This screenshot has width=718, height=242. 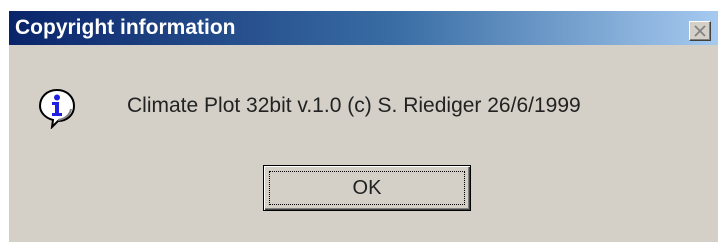 What do you see at coordinates (700, 31) in the screenshot?
I see `close-button` at bounding box center [700, 31].